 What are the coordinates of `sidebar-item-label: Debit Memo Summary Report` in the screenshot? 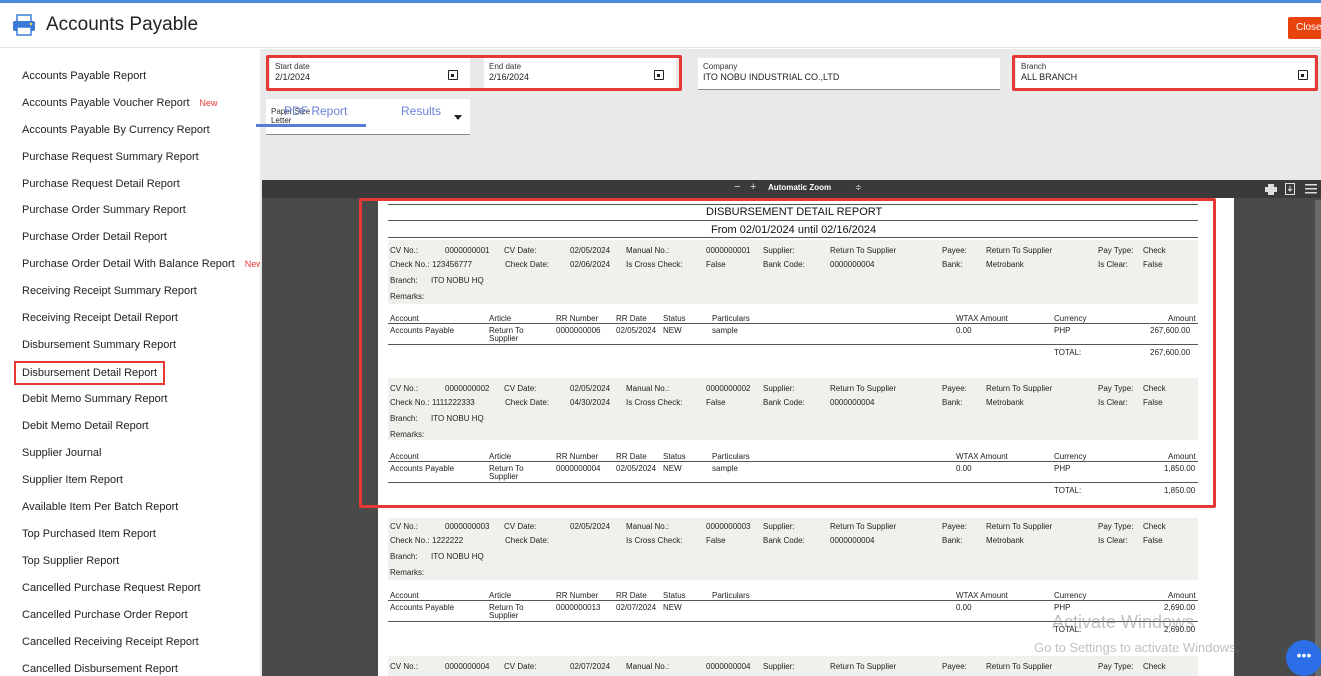 It's located at (95, 399).